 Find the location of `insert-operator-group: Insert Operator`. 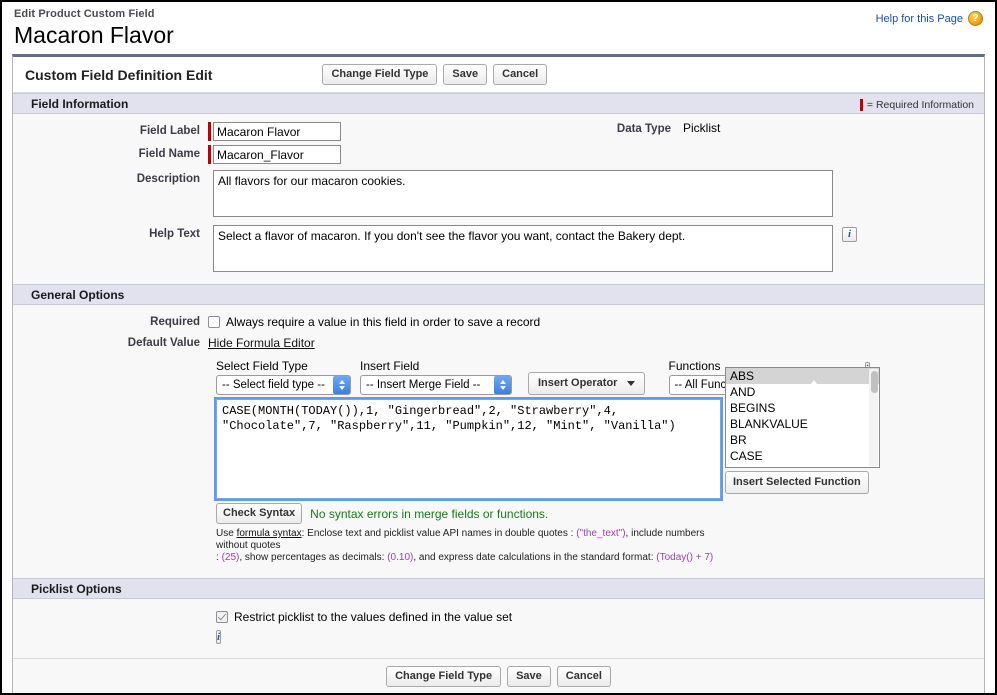

insert-operator-group: Insert Operator is located at coordinates (586, 383).